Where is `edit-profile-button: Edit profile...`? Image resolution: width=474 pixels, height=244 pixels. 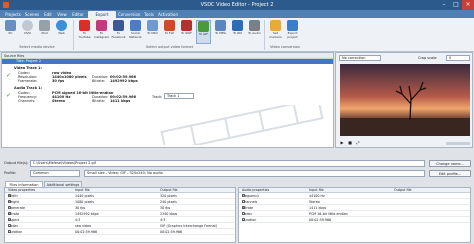
edit-profile-button: Edit profile... is located at coordinates (450, 173).